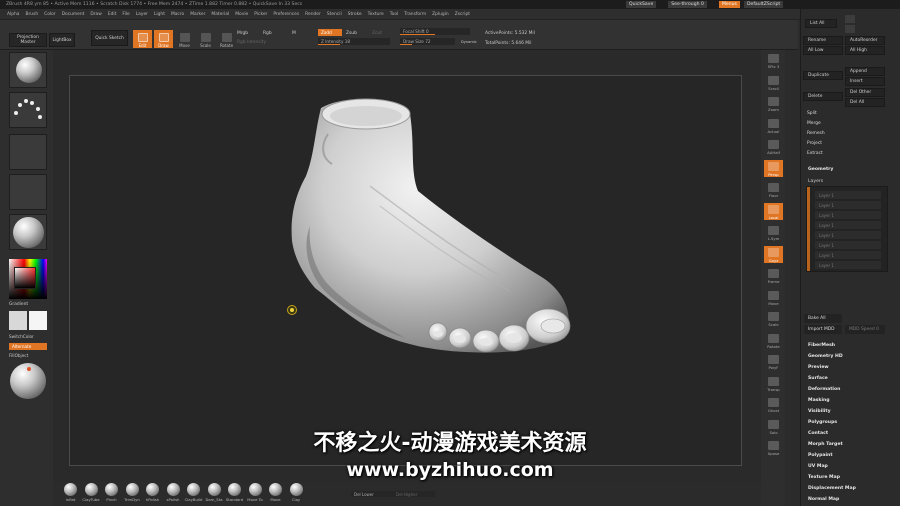 The width and height of the screenshot is (900, 506). Describe the element at coordinates (255, 494) in the screenshot. I see `brush-move-to: Move To` at that location.